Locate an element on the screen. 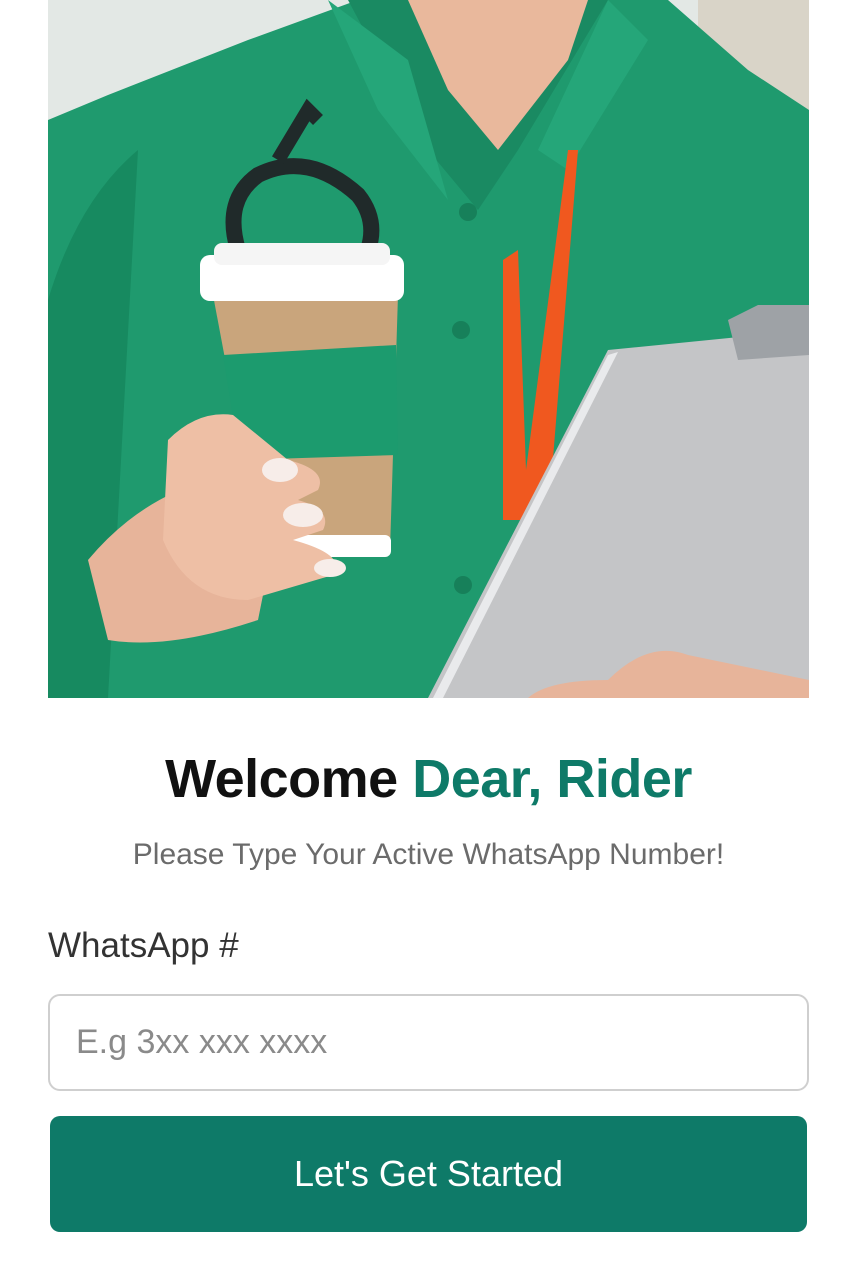 This screenshot has height=1280, width=857. get-started-button: Let's Get Started is located at coordinates (428, 1174).